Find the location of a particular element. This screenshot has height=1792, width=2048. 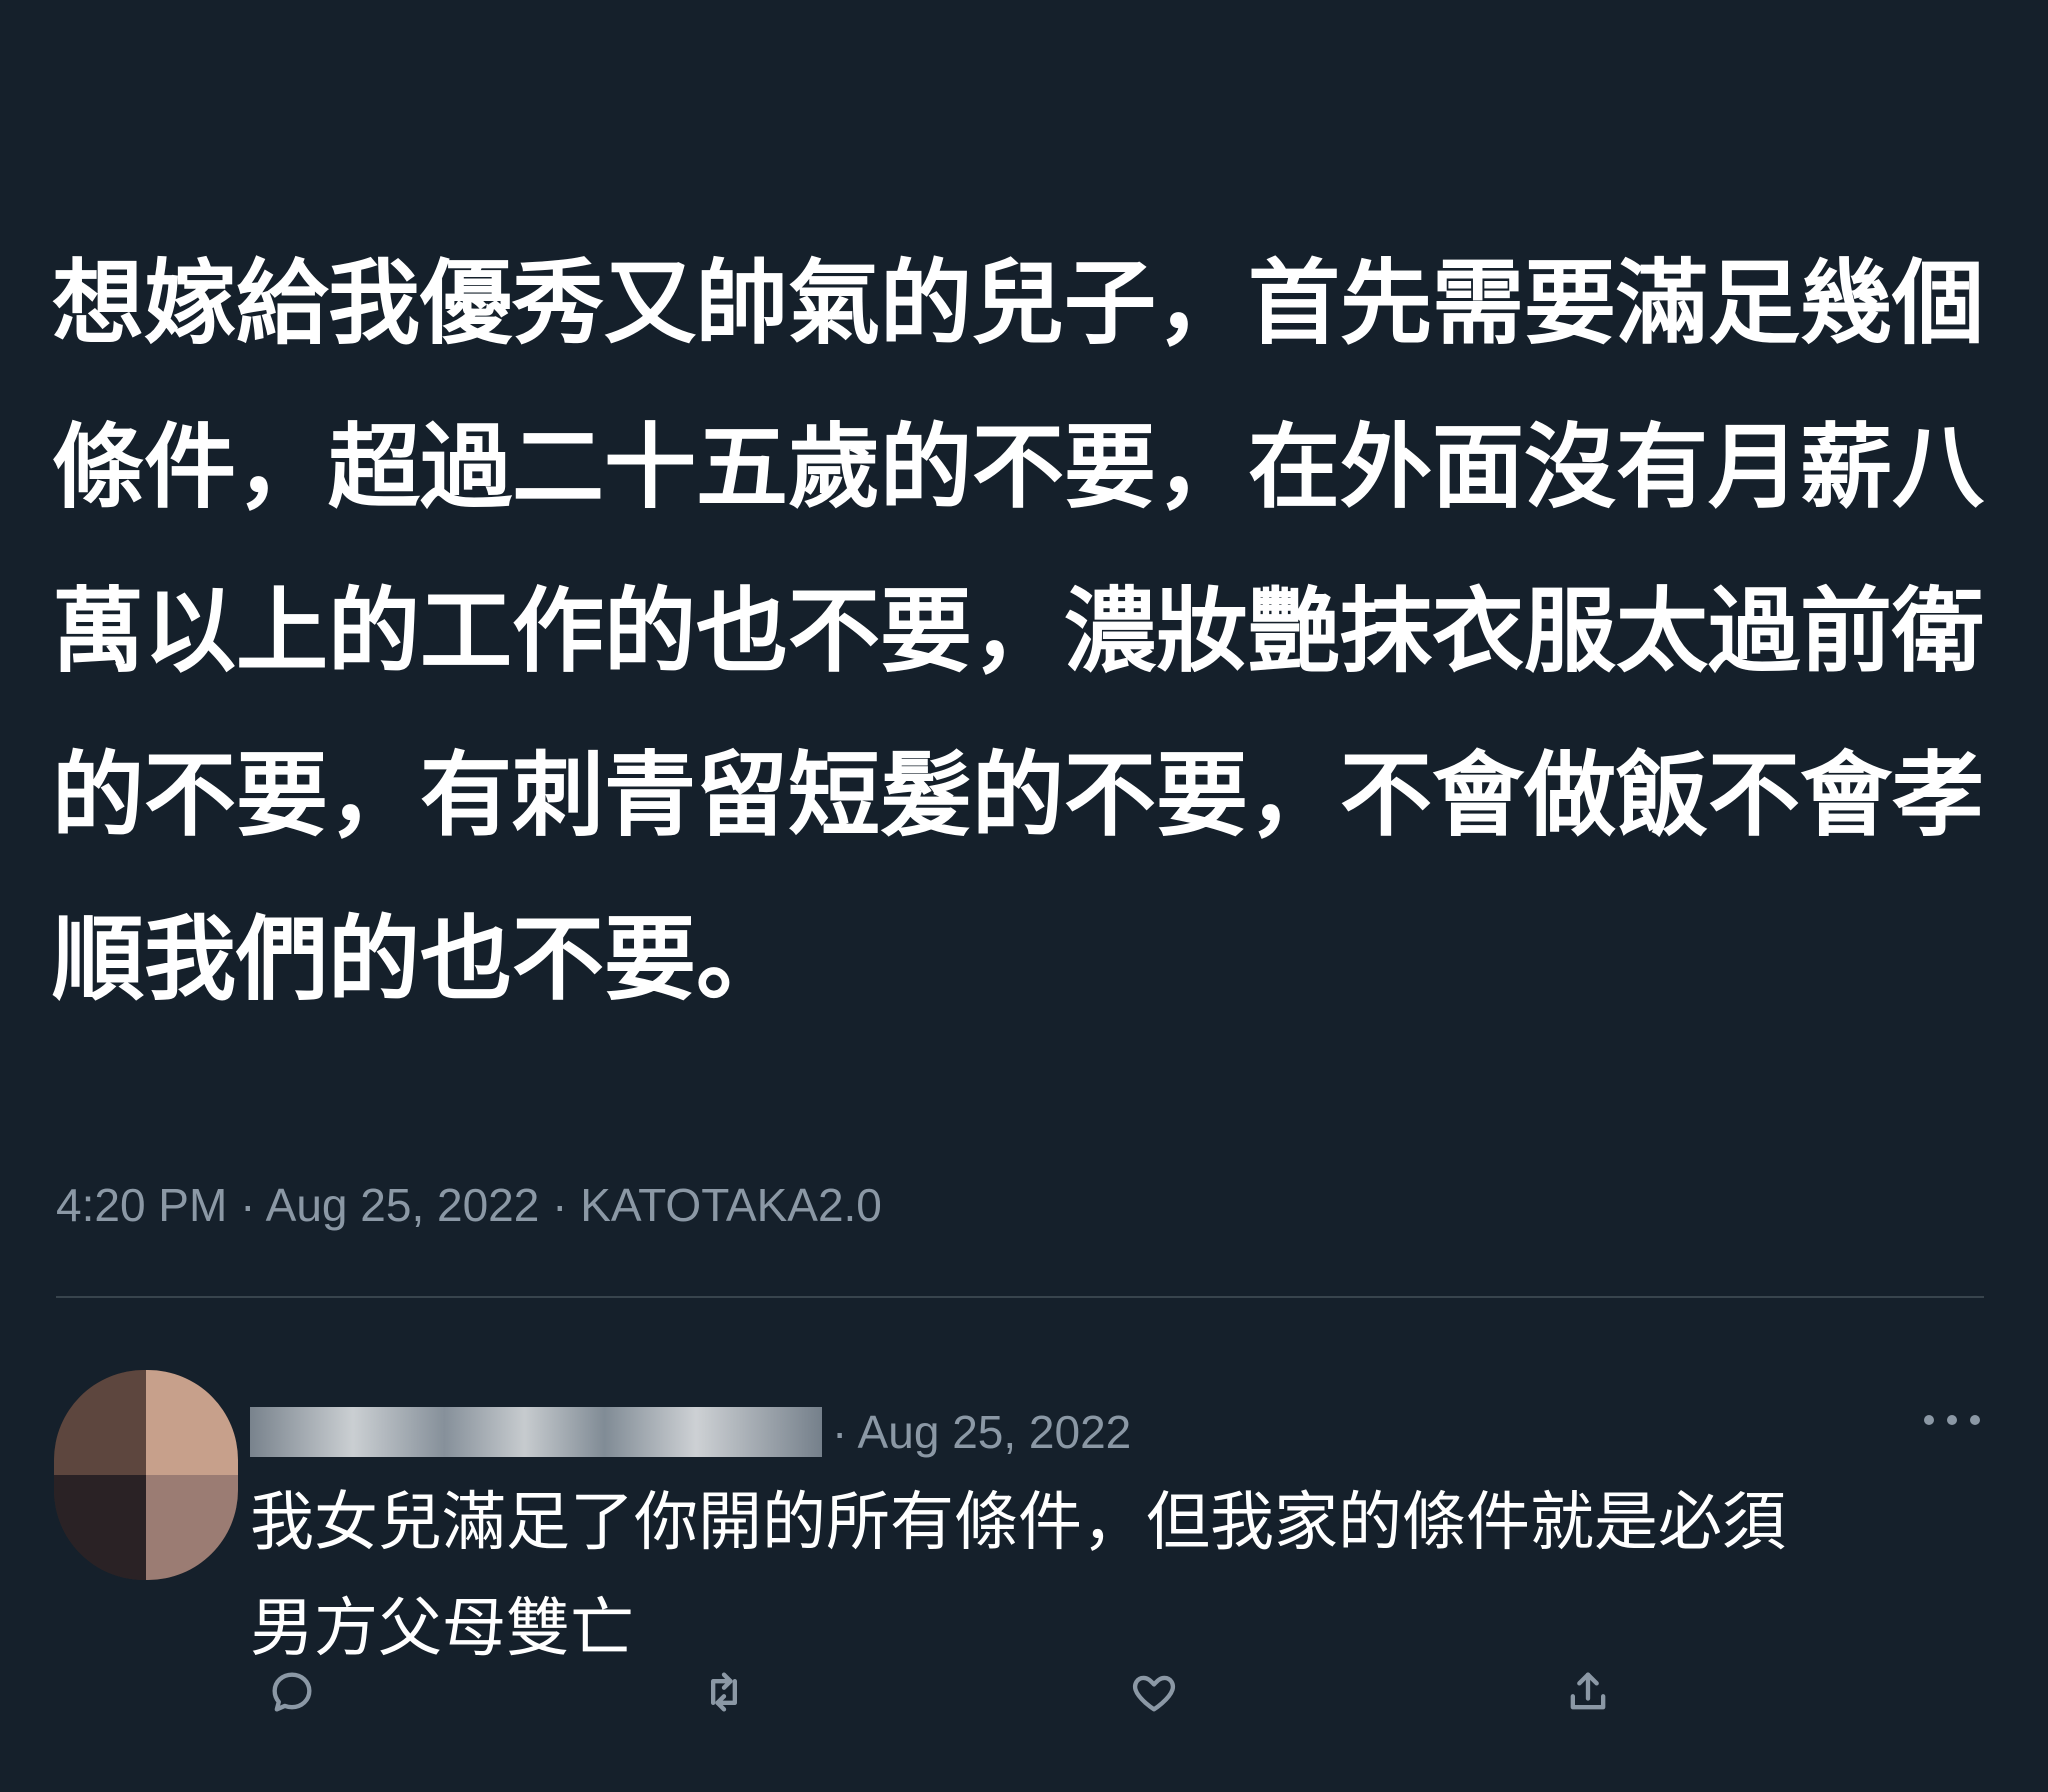

share-icon is located at coordinates (1588, 1692).